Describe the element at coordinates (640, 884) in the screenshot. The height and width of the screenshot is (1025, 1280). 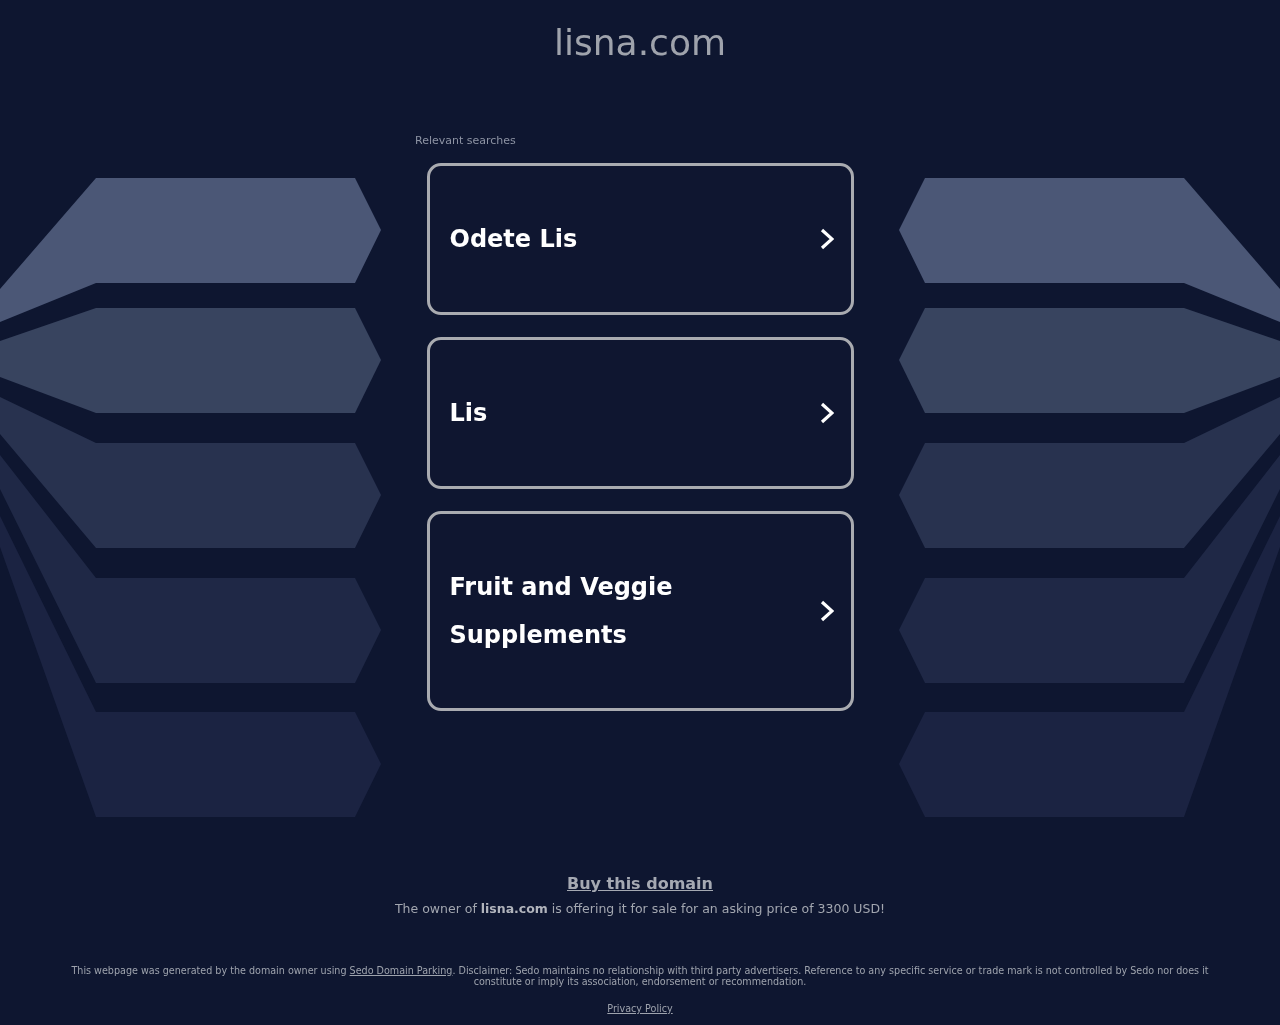
I see `buy-domain-link: Buy this domain` at that location.